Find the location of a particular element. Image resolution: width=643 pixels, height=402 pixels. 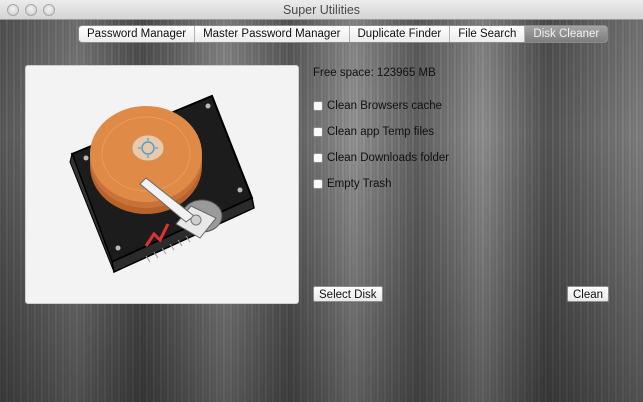

clean-browsers-cache-checkbox: Clean Browsers cache is located at coordinates (377, 106).